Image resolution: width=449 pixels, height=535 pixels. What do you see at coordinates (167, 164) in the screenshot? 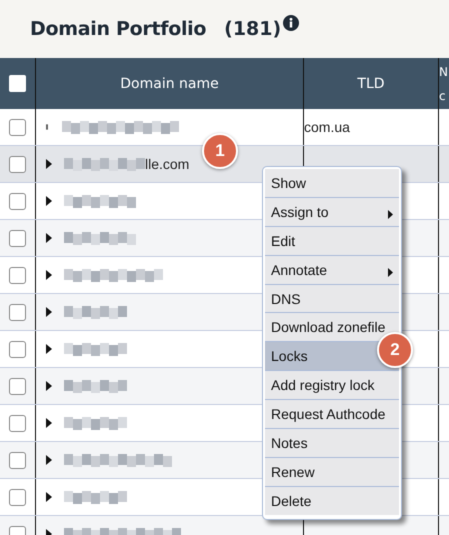
I see `domain-name: lle.com` at bounding box center [167, 164].